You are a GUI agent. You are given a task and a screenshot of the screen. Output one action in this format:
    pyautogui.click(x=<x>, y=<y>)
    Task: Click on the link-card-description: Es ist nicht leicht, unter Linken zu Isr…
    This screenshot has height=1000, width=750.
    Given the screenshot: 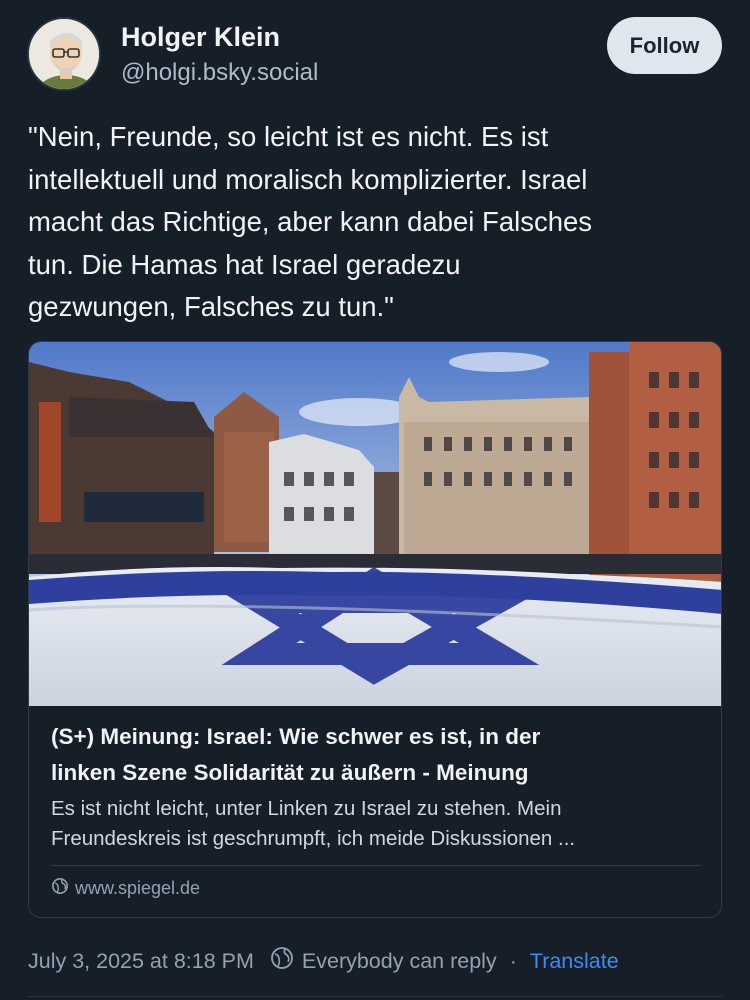 What is the action you would take?
    pyautogui.click(x=313, y=823)
    